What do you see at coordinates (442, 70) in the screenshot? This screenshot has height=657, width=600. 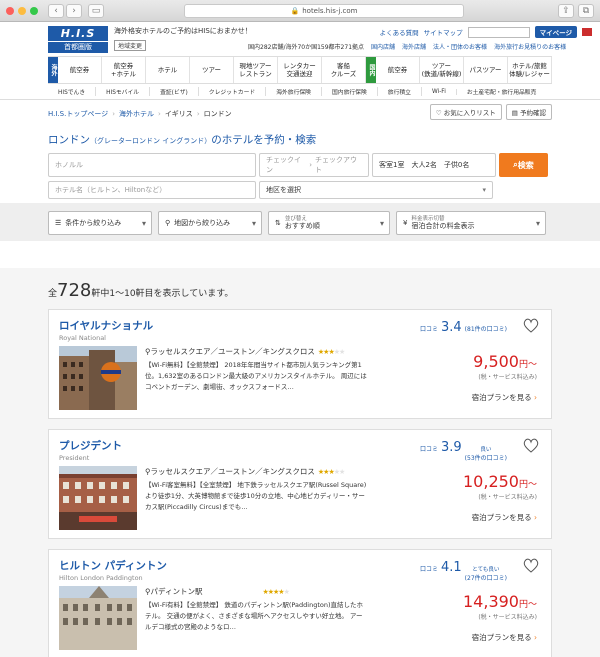 I see `nav-domestic-tour: ツアー (鉄道/新幹線)` at bounding box center [442, 70].